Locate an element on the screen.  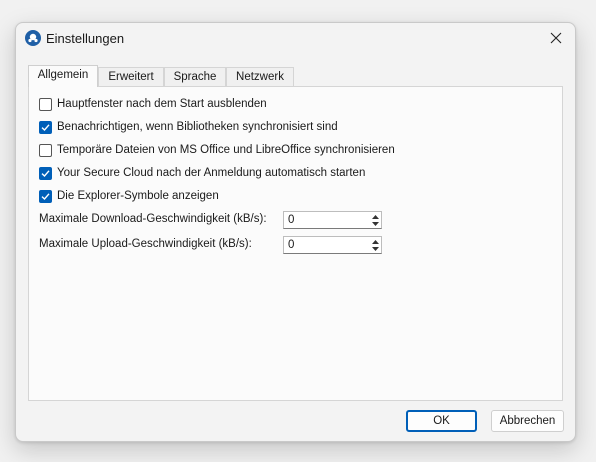
download-spin-buttons is located at coordinates (375, 220).